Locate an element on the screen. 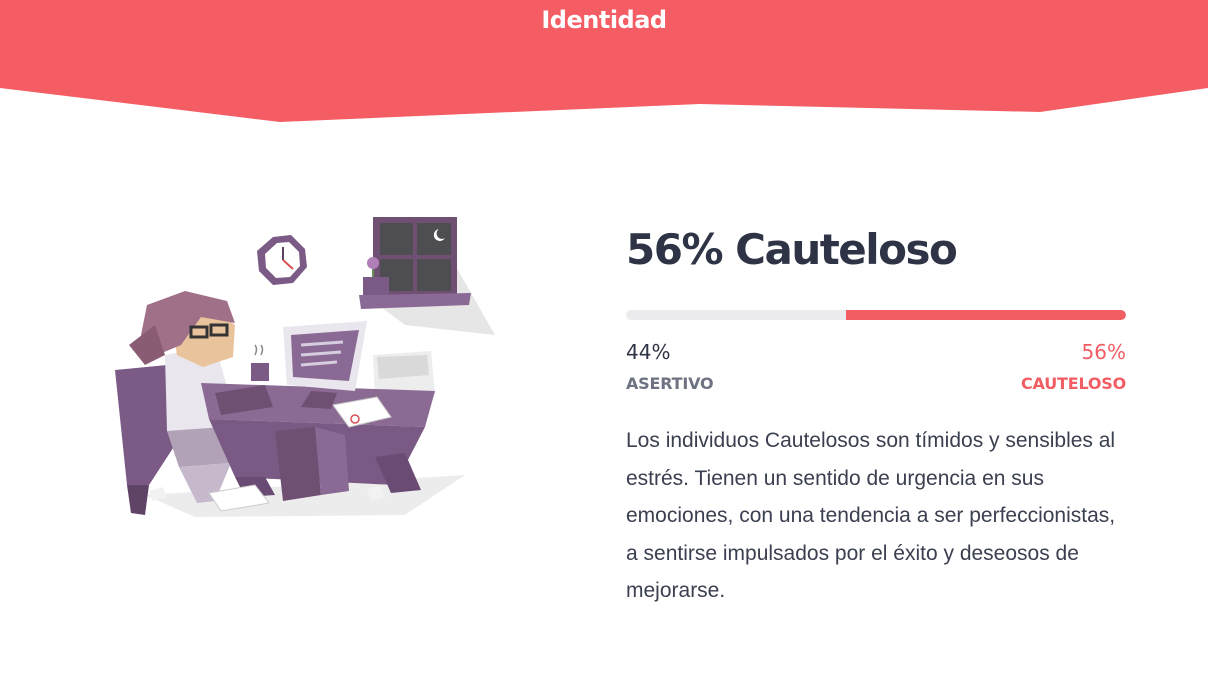 The height and width of the screenshot is (675, 1208). cautious-label: CAUTELOSO is located at coordinates (1073, 383).